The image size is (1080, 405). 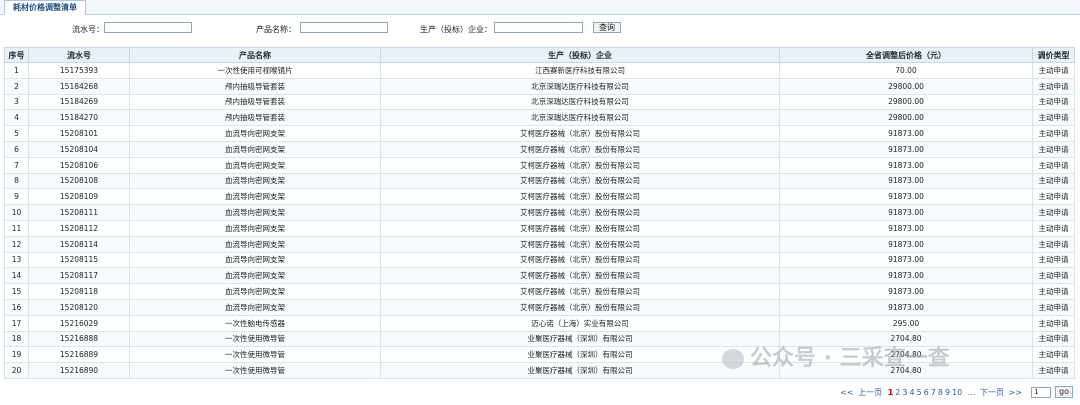 I want to click on cell-index: 2, so click(x=16, y=86).